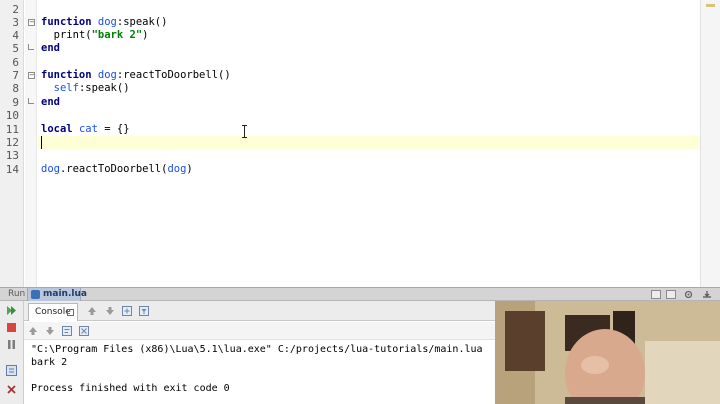 The height and width of the screenshot is (404, 720). Describe the element at coordinates (11, 370) in the screenshot. I see `settings-icon` at that location.